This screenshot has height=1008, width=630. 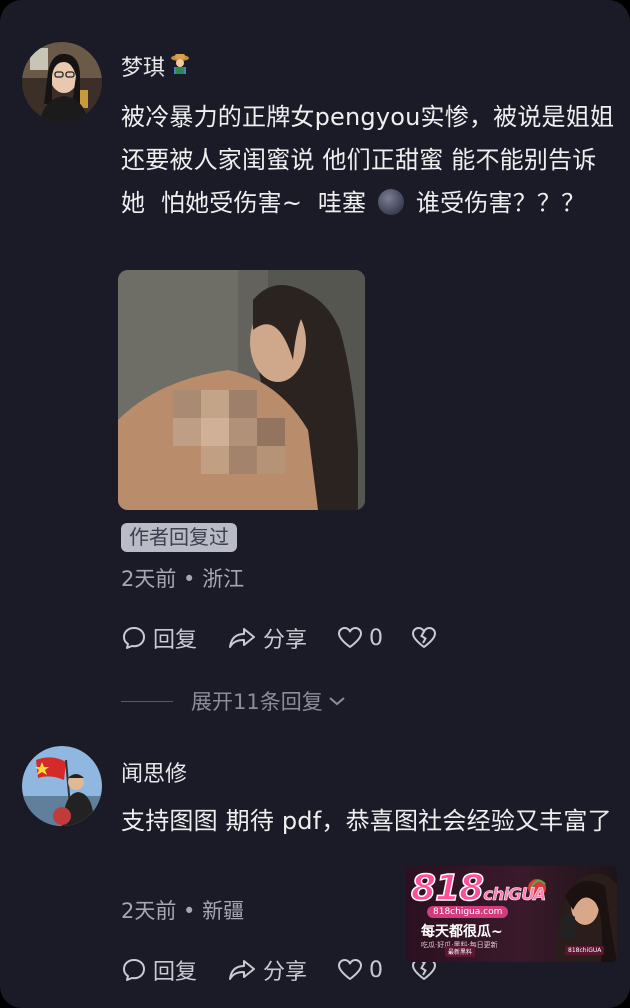 I want to click on comment-meta: 2天前 • 新疆, so click(x=182, y=910).